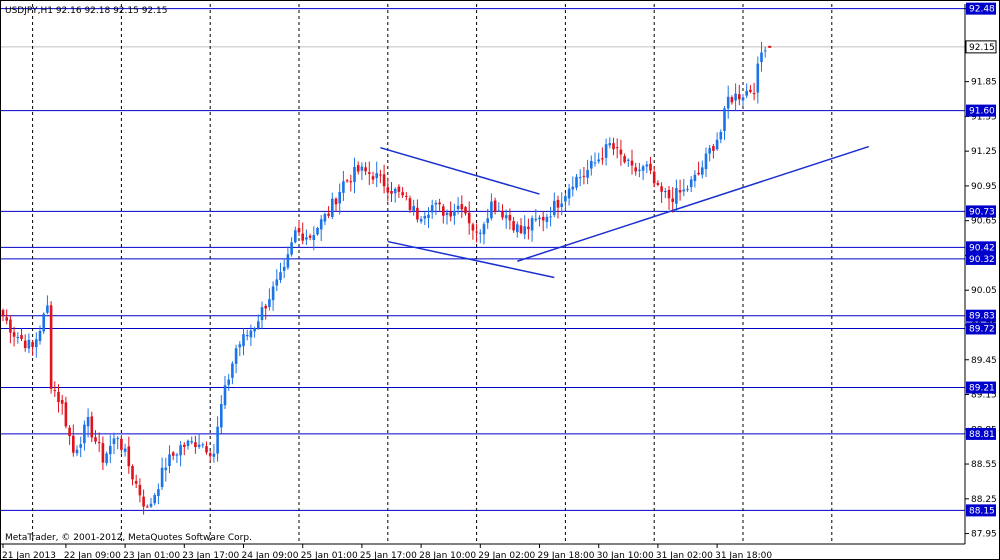  I want to click on x-tick-label: 30 Jan 10:00, so click(625, 555).